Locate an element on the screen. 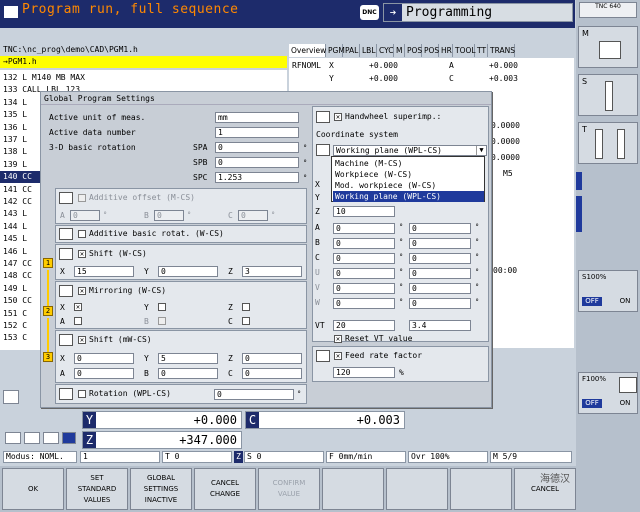 This screenshot has height=512, width=640. additive-basic-rotation-checkbox is located at coordinates (82, 234).